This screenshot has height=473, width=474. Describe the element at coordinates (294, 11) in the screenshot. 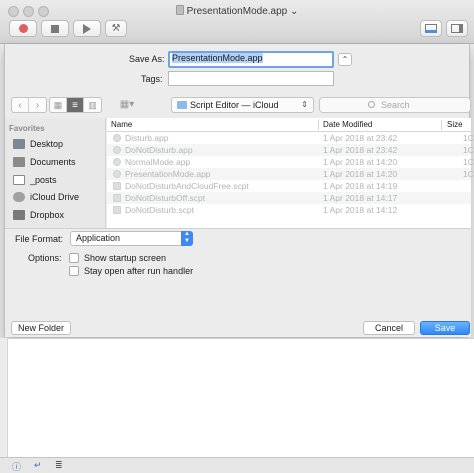

I see `chevron-down-icon: ⌄` at that location.